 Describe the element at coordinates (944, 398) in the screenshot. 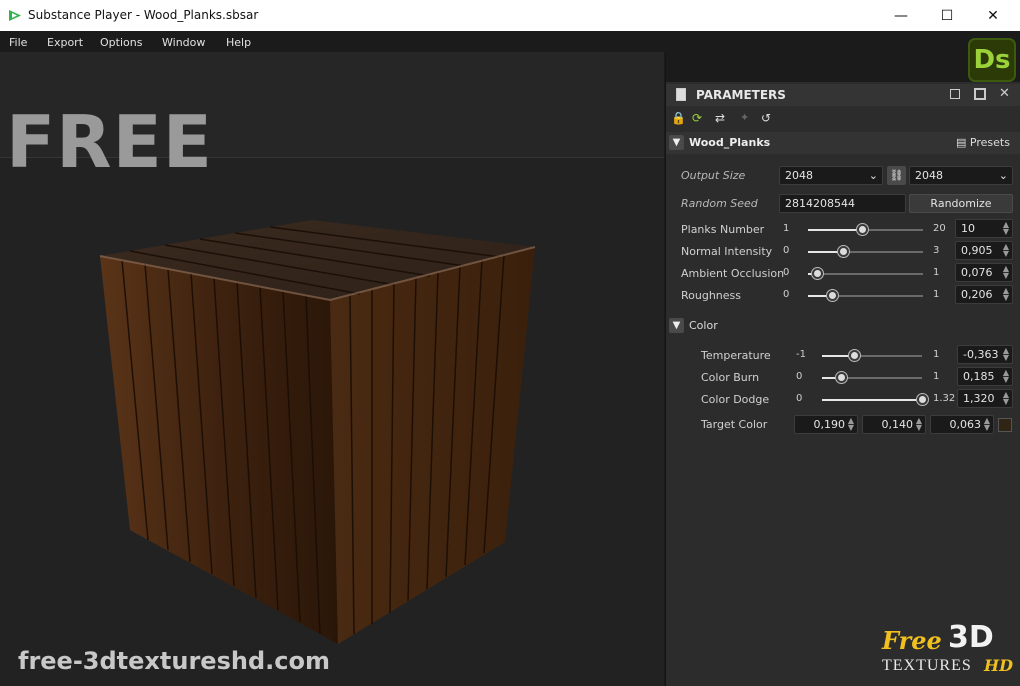

I see `slider-max: 1.32` at that location.